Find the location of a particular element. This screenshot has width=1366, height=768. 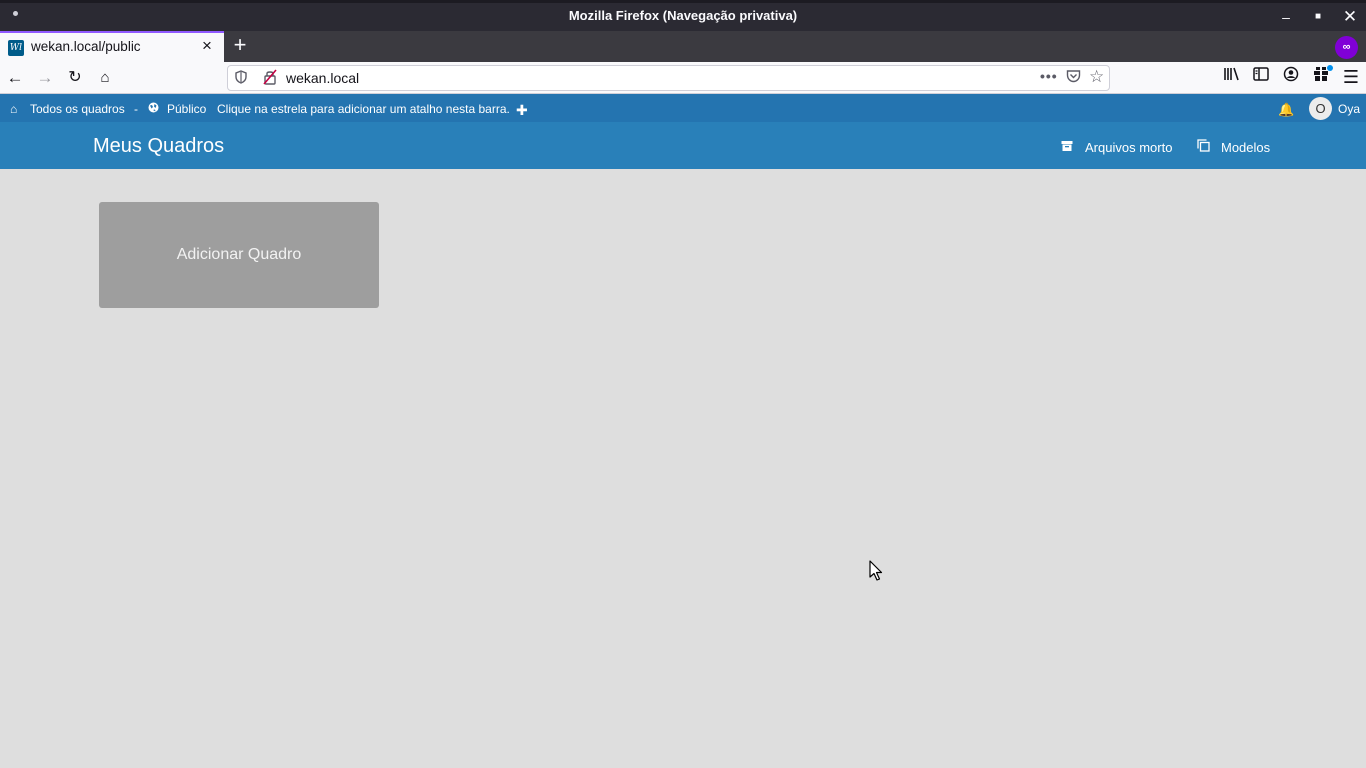

archive-link: Arquivos morto is located at coordinates (1128, 147).